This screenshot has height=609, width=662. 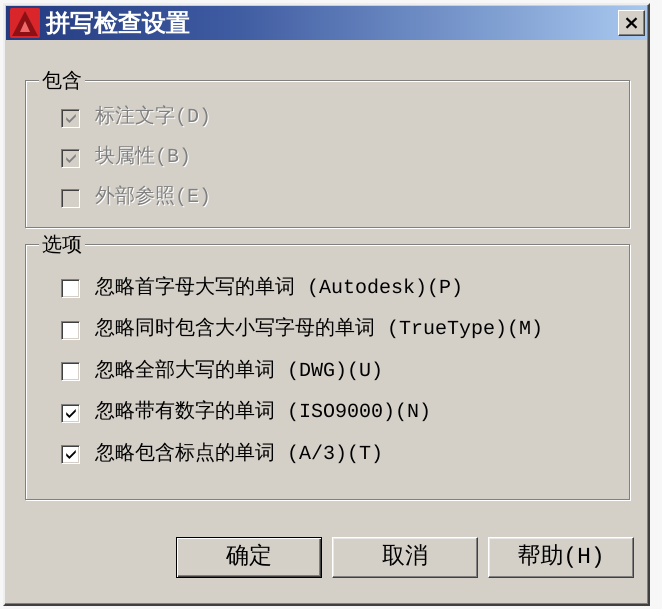 What do you see at coordinates (62, 244) in the screenshot?
I see `group-title: 选项` at bounding box center [62, 244].